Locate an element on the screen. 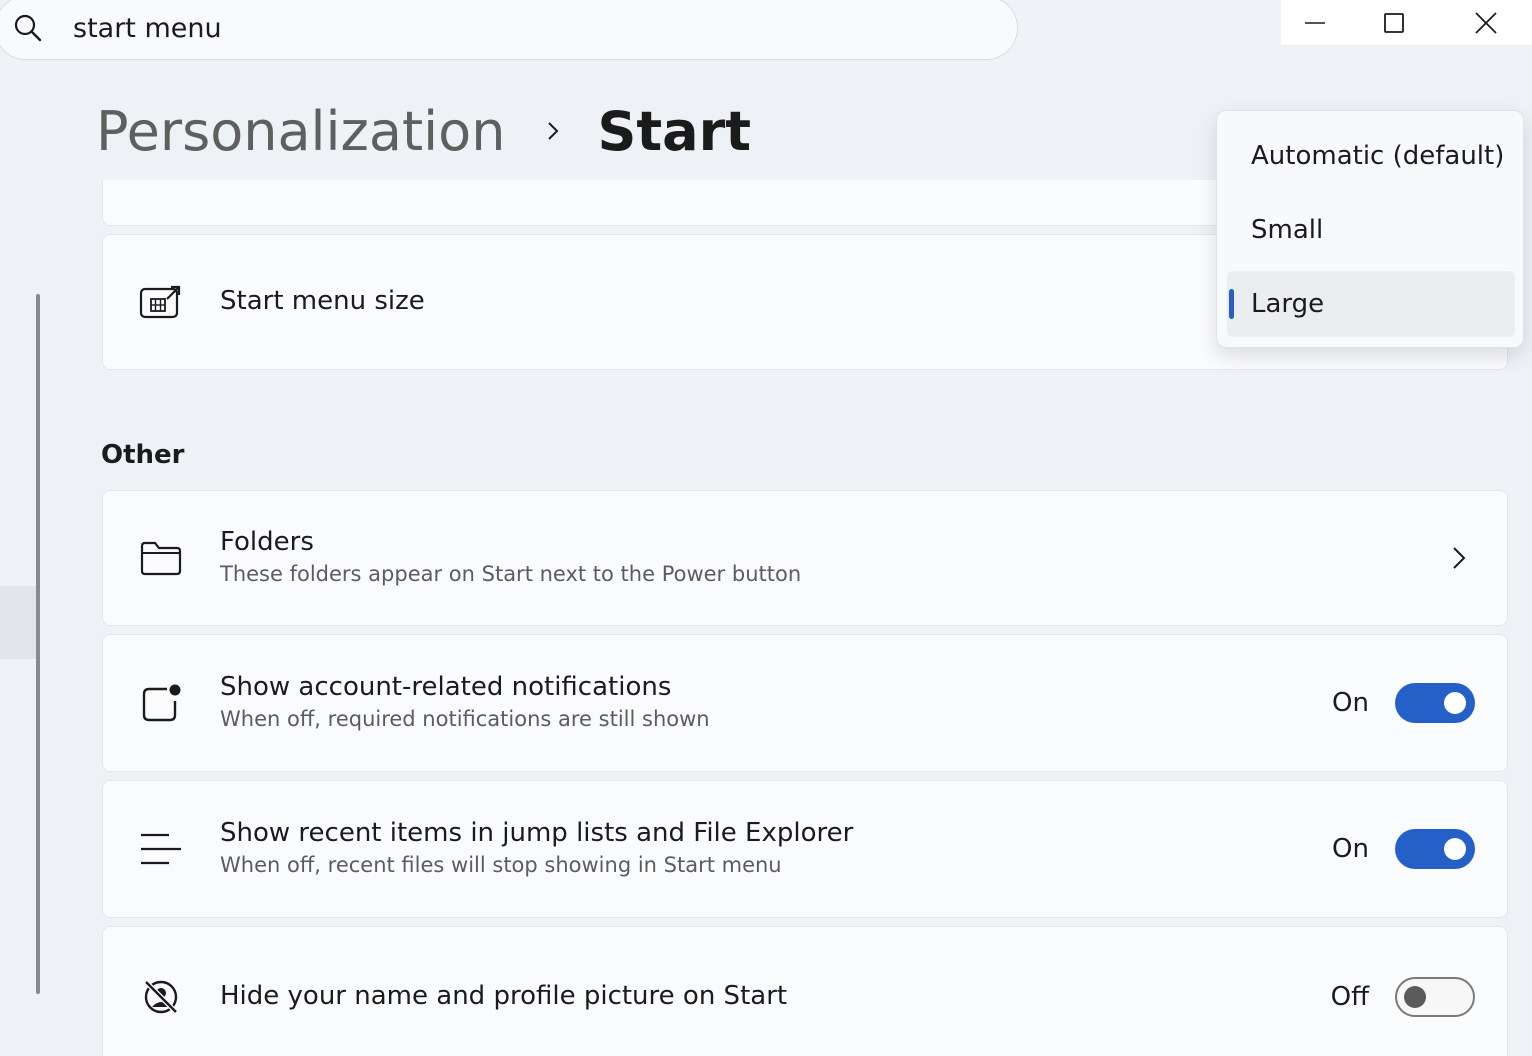 The width and height of the screenshot is (1532, 1056). notification-badge-icon is located at coordinates (161, 703).